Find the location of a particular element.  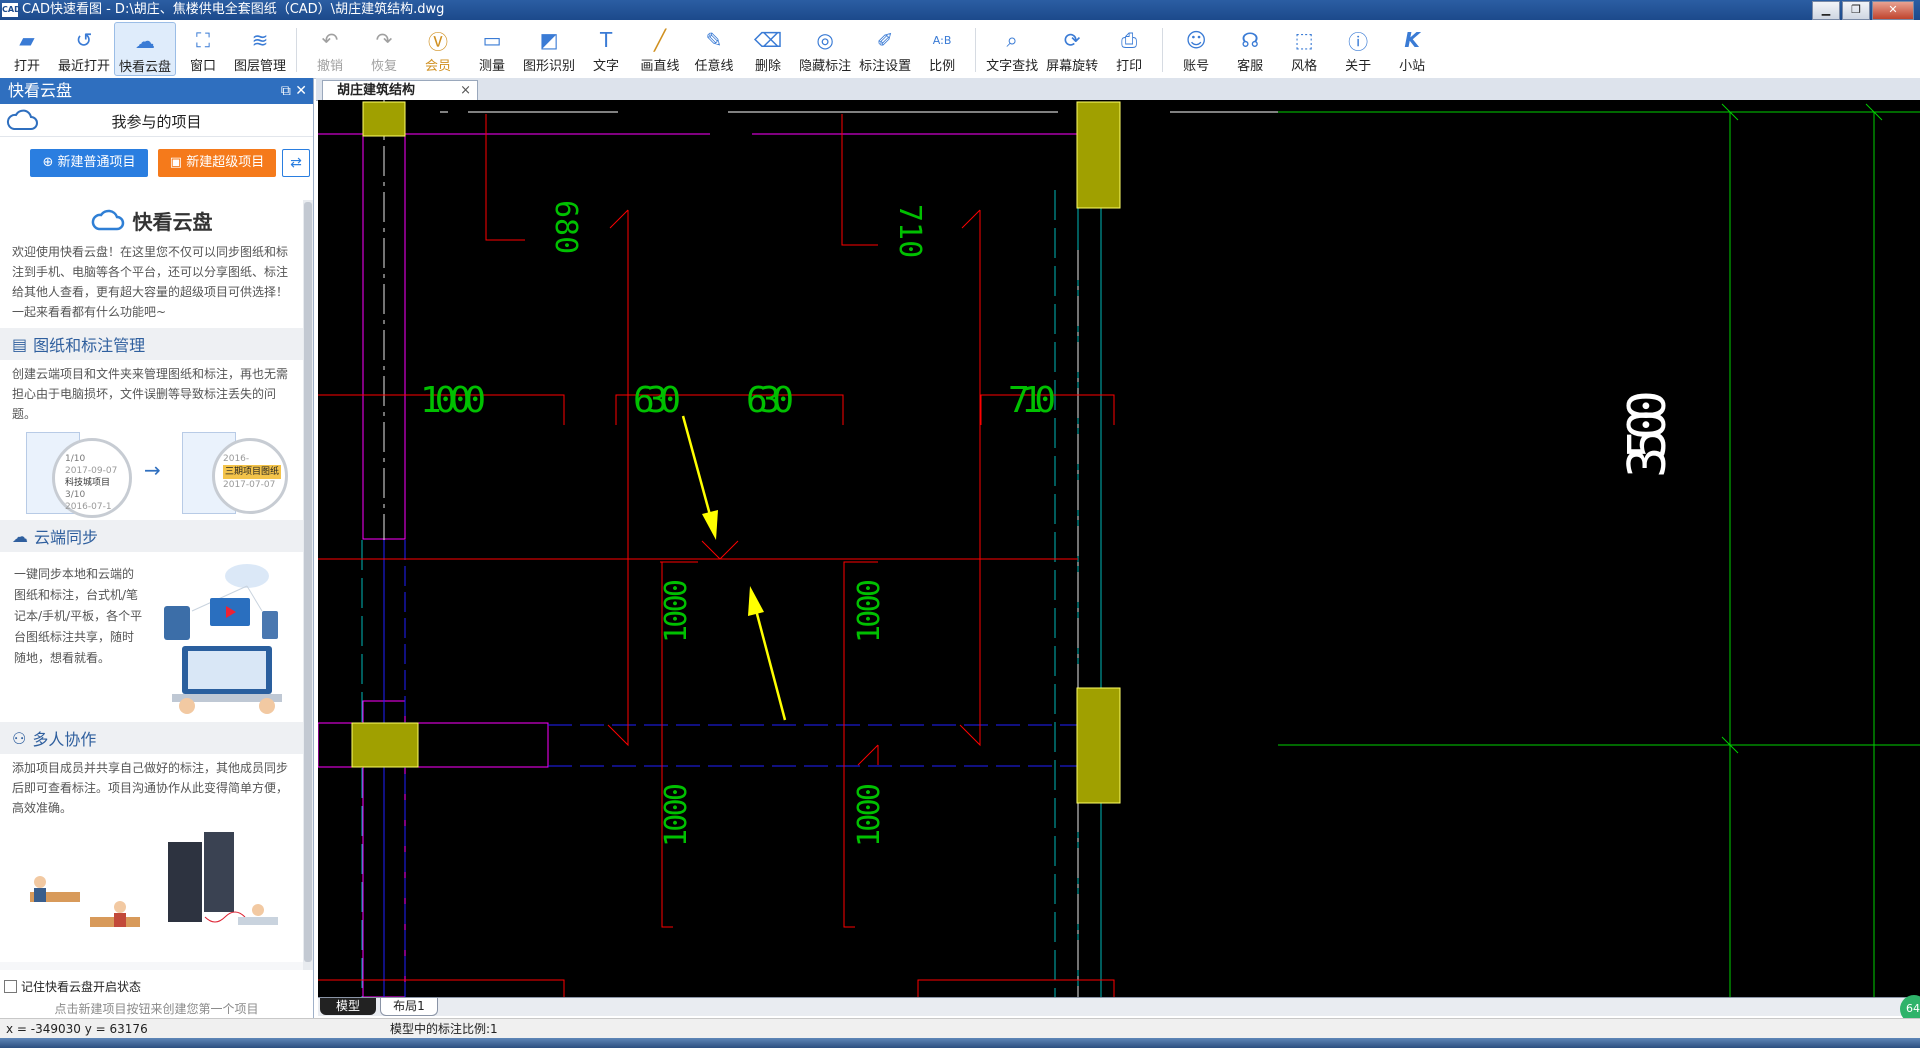

about-button: ⓘ 关于 is located at coordinates (1358, 49).